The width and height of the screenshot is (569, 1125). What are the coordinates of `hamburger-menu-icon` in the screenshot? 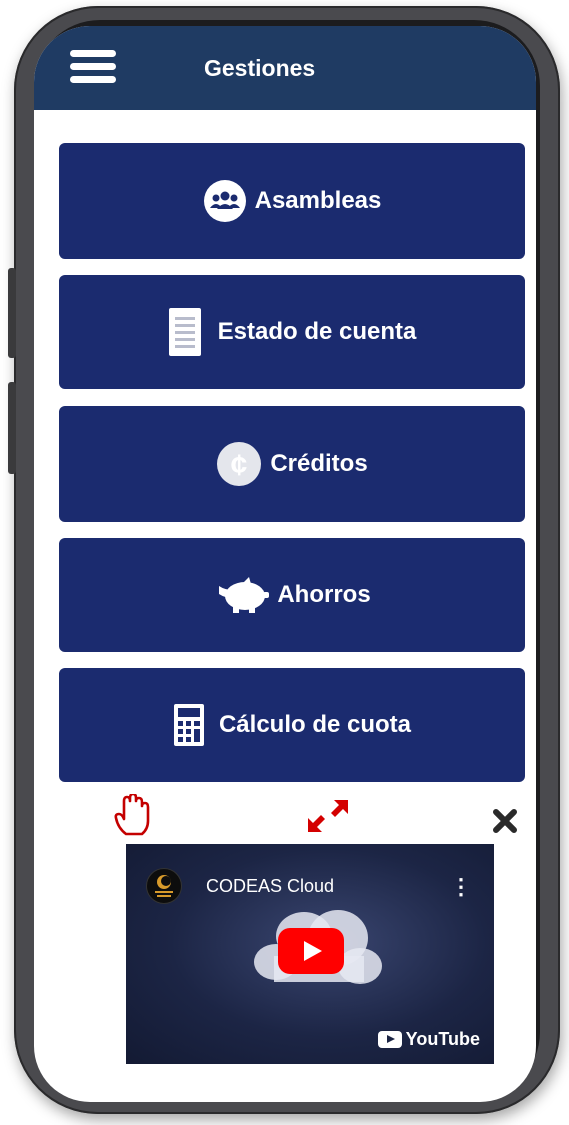 It's located at (93, 69).